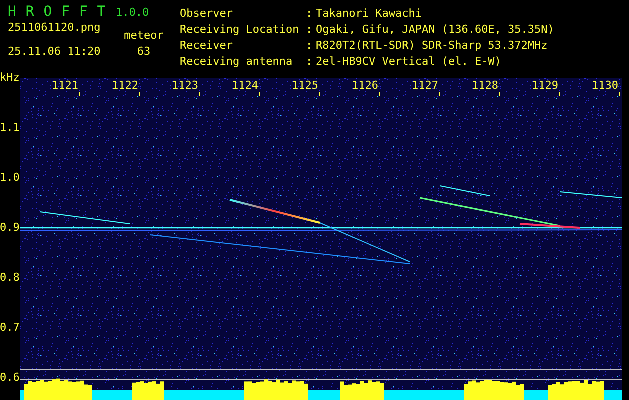  I want to click on y-tick-label: 1.1, so click(10, 128).